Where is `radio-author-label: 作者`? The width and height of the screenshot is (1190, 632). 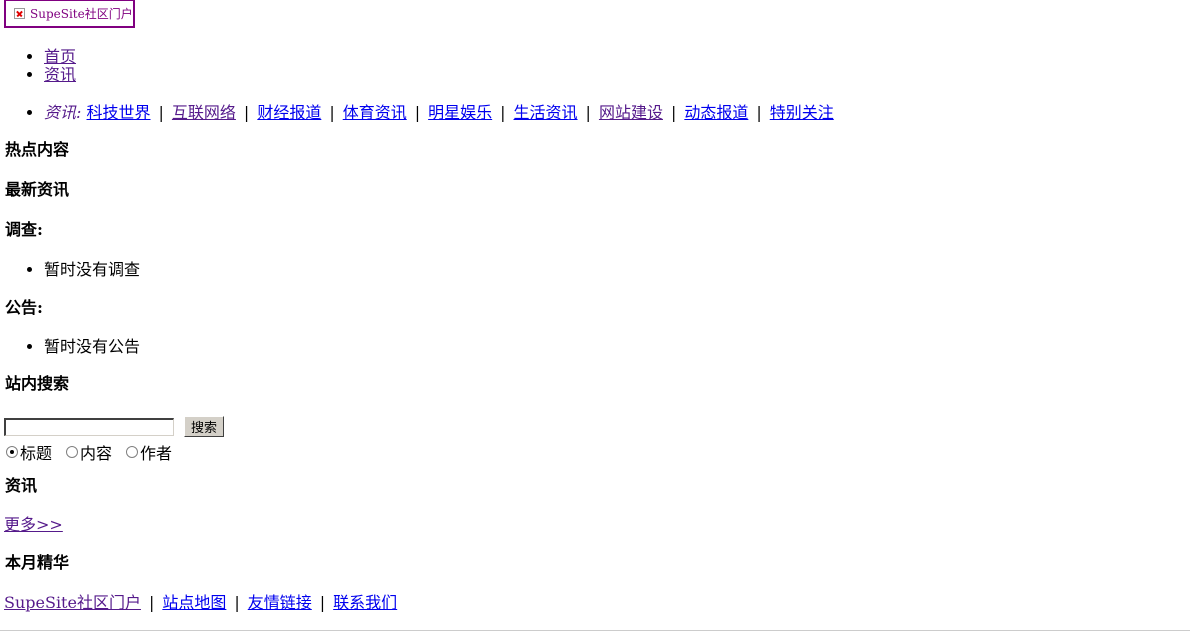 radio-author-label: 作者 is located at coordinates (156, 453).